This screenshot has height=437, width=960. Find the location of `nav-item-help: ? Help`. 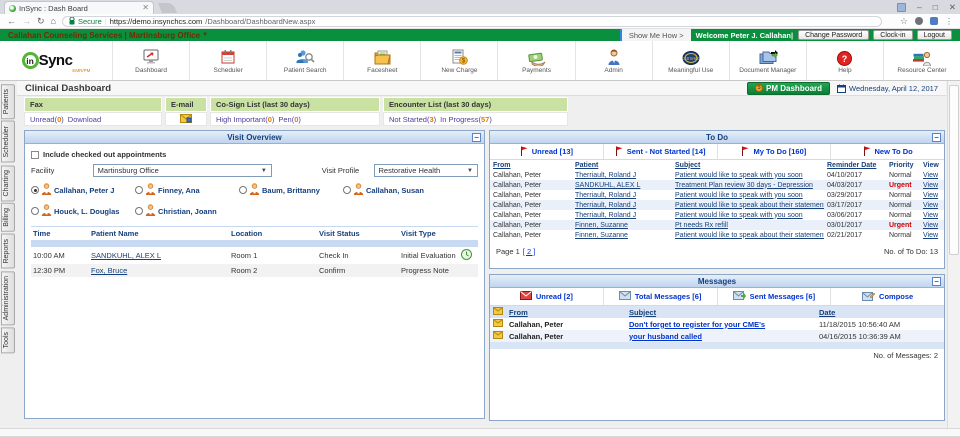

nav-item-help: ? Help is located at coordinates (844, 60).